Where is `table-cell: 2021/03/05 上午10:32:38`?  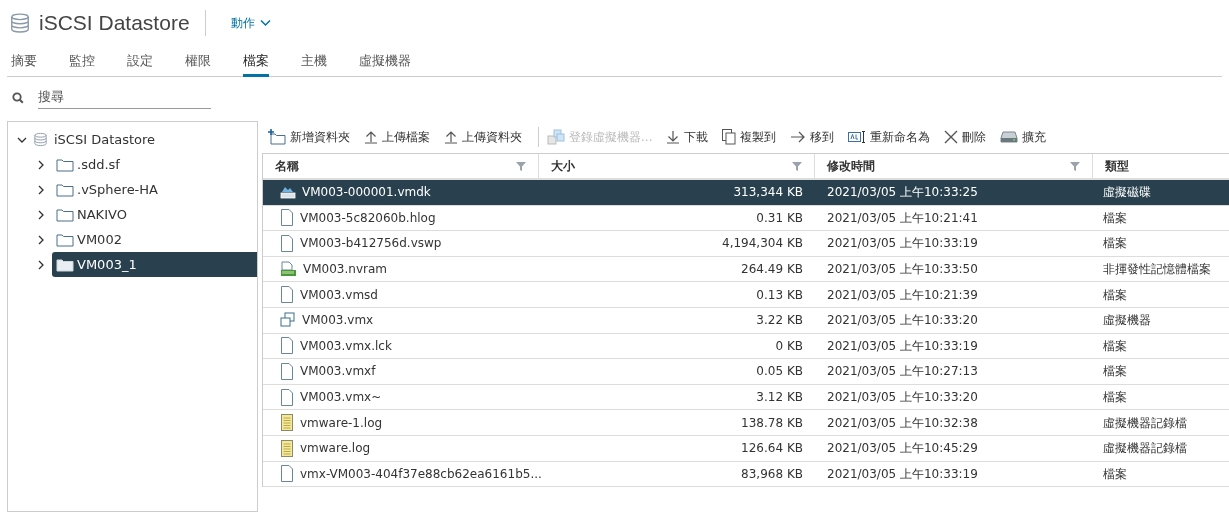
table-cell: 2021/03/05 上午10:32:38 is located at coordinates (902, 422).